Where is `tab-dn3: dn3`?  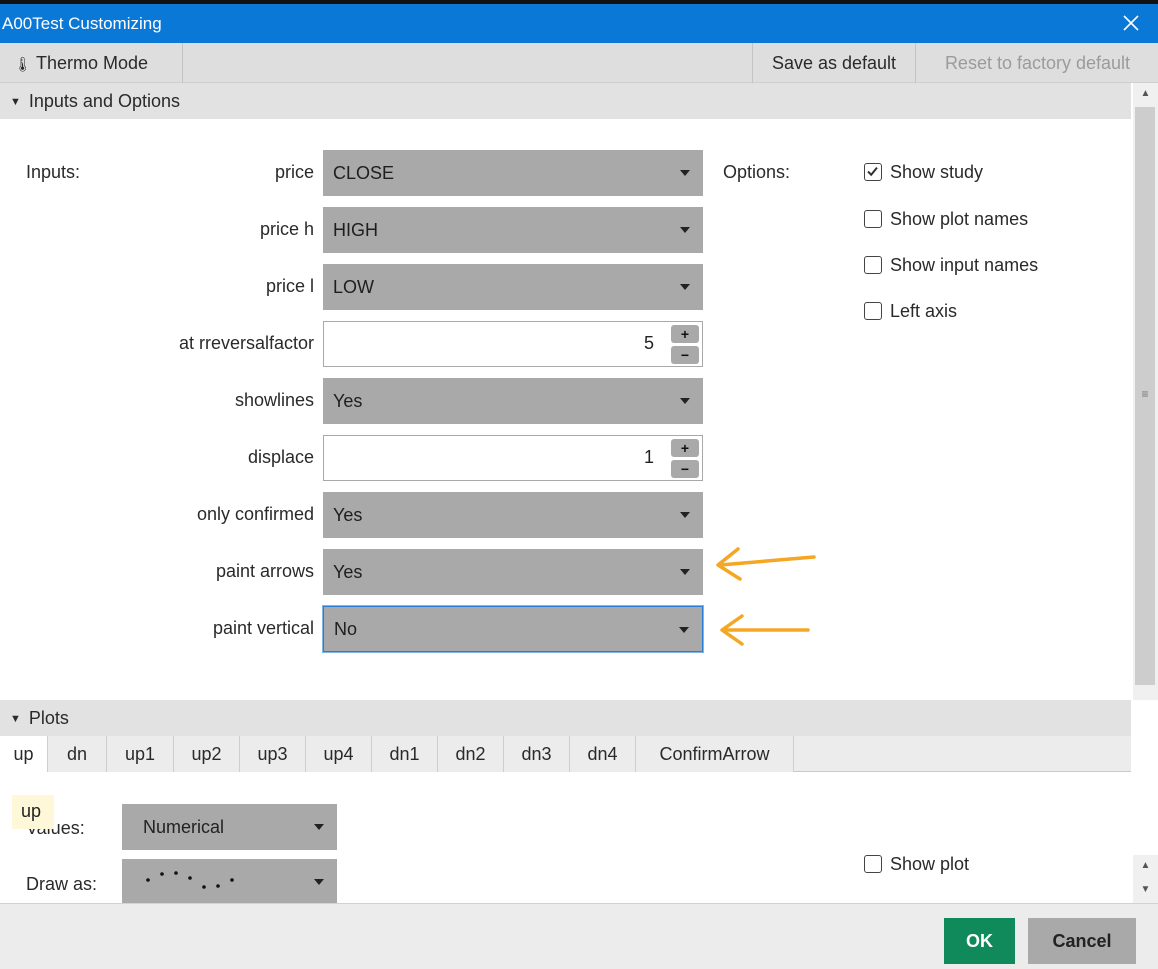
tab-dn3: dn3 is located at coordinates (537, 754).